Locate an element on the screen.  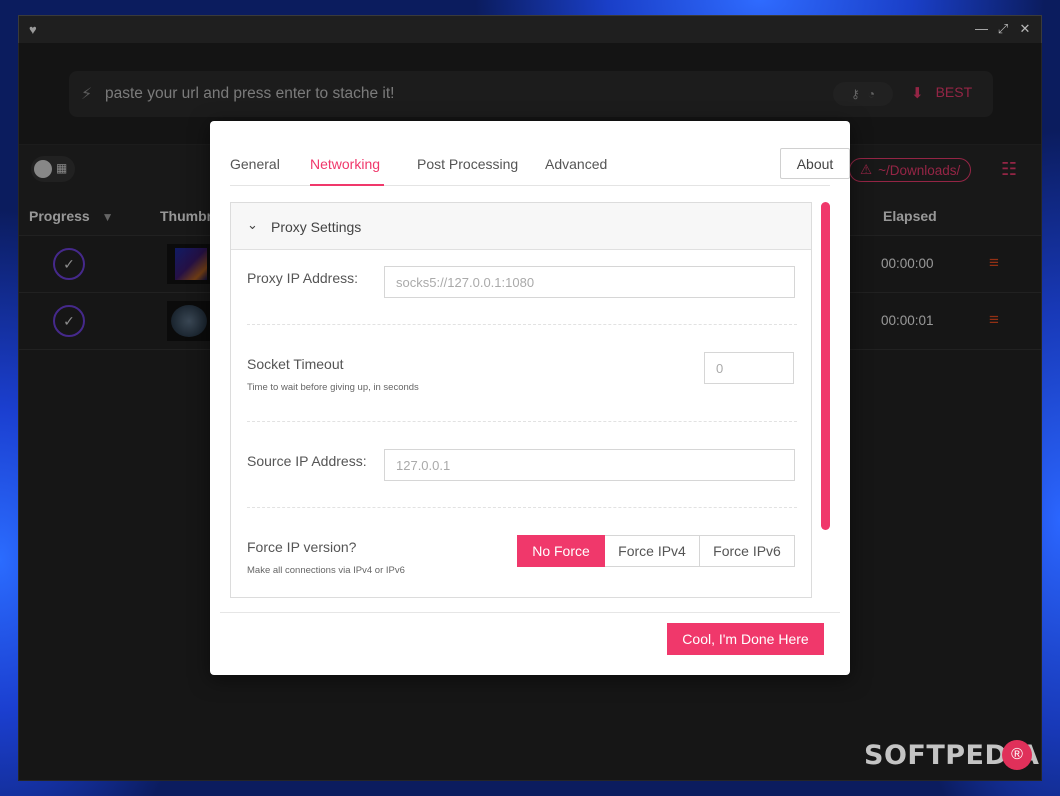
close-icon: ✕ is located at coordinates (1025, 29).